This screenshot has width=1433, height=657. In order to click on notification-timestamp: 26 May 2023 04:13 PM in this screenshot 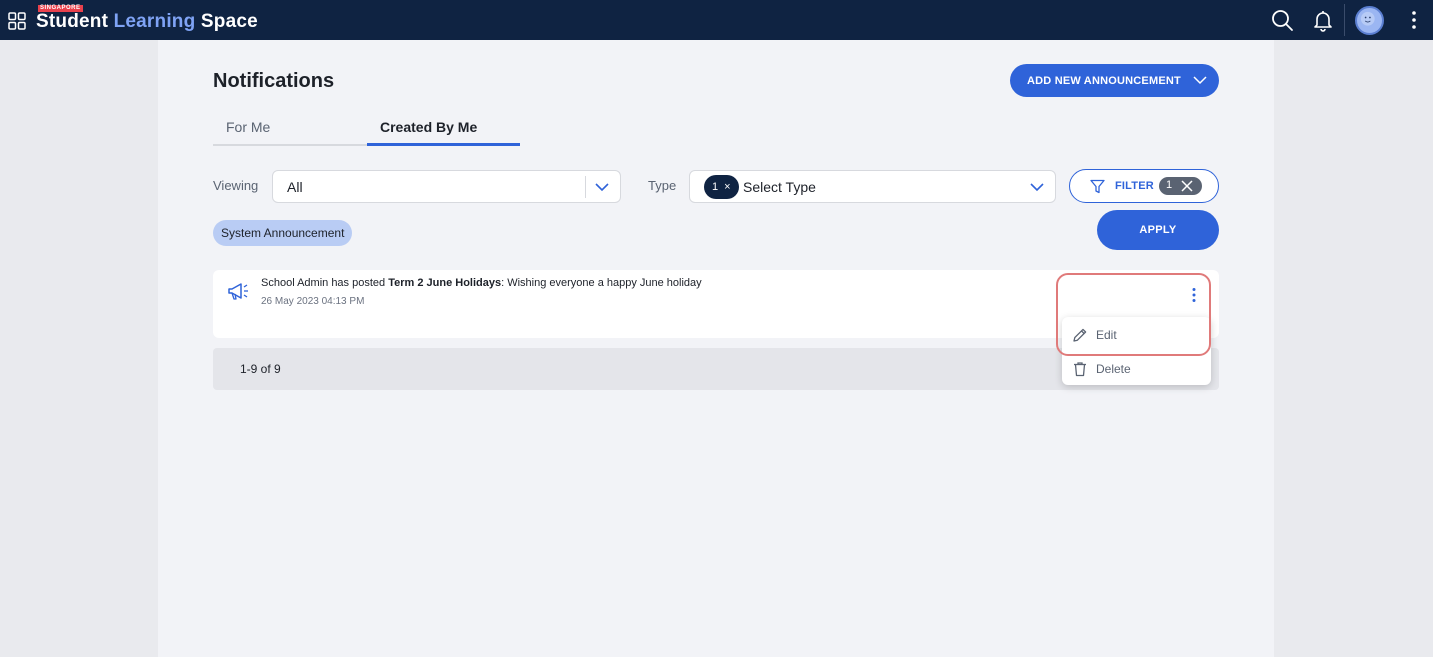, I will do `click(313, 301)`.